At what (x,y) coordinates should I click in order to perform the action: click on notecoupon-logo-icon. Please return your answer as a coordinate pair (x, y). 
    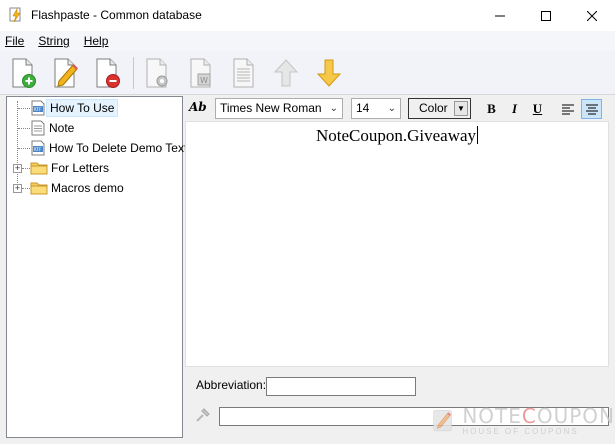
    Looking at the image, I should click on (442, 421).